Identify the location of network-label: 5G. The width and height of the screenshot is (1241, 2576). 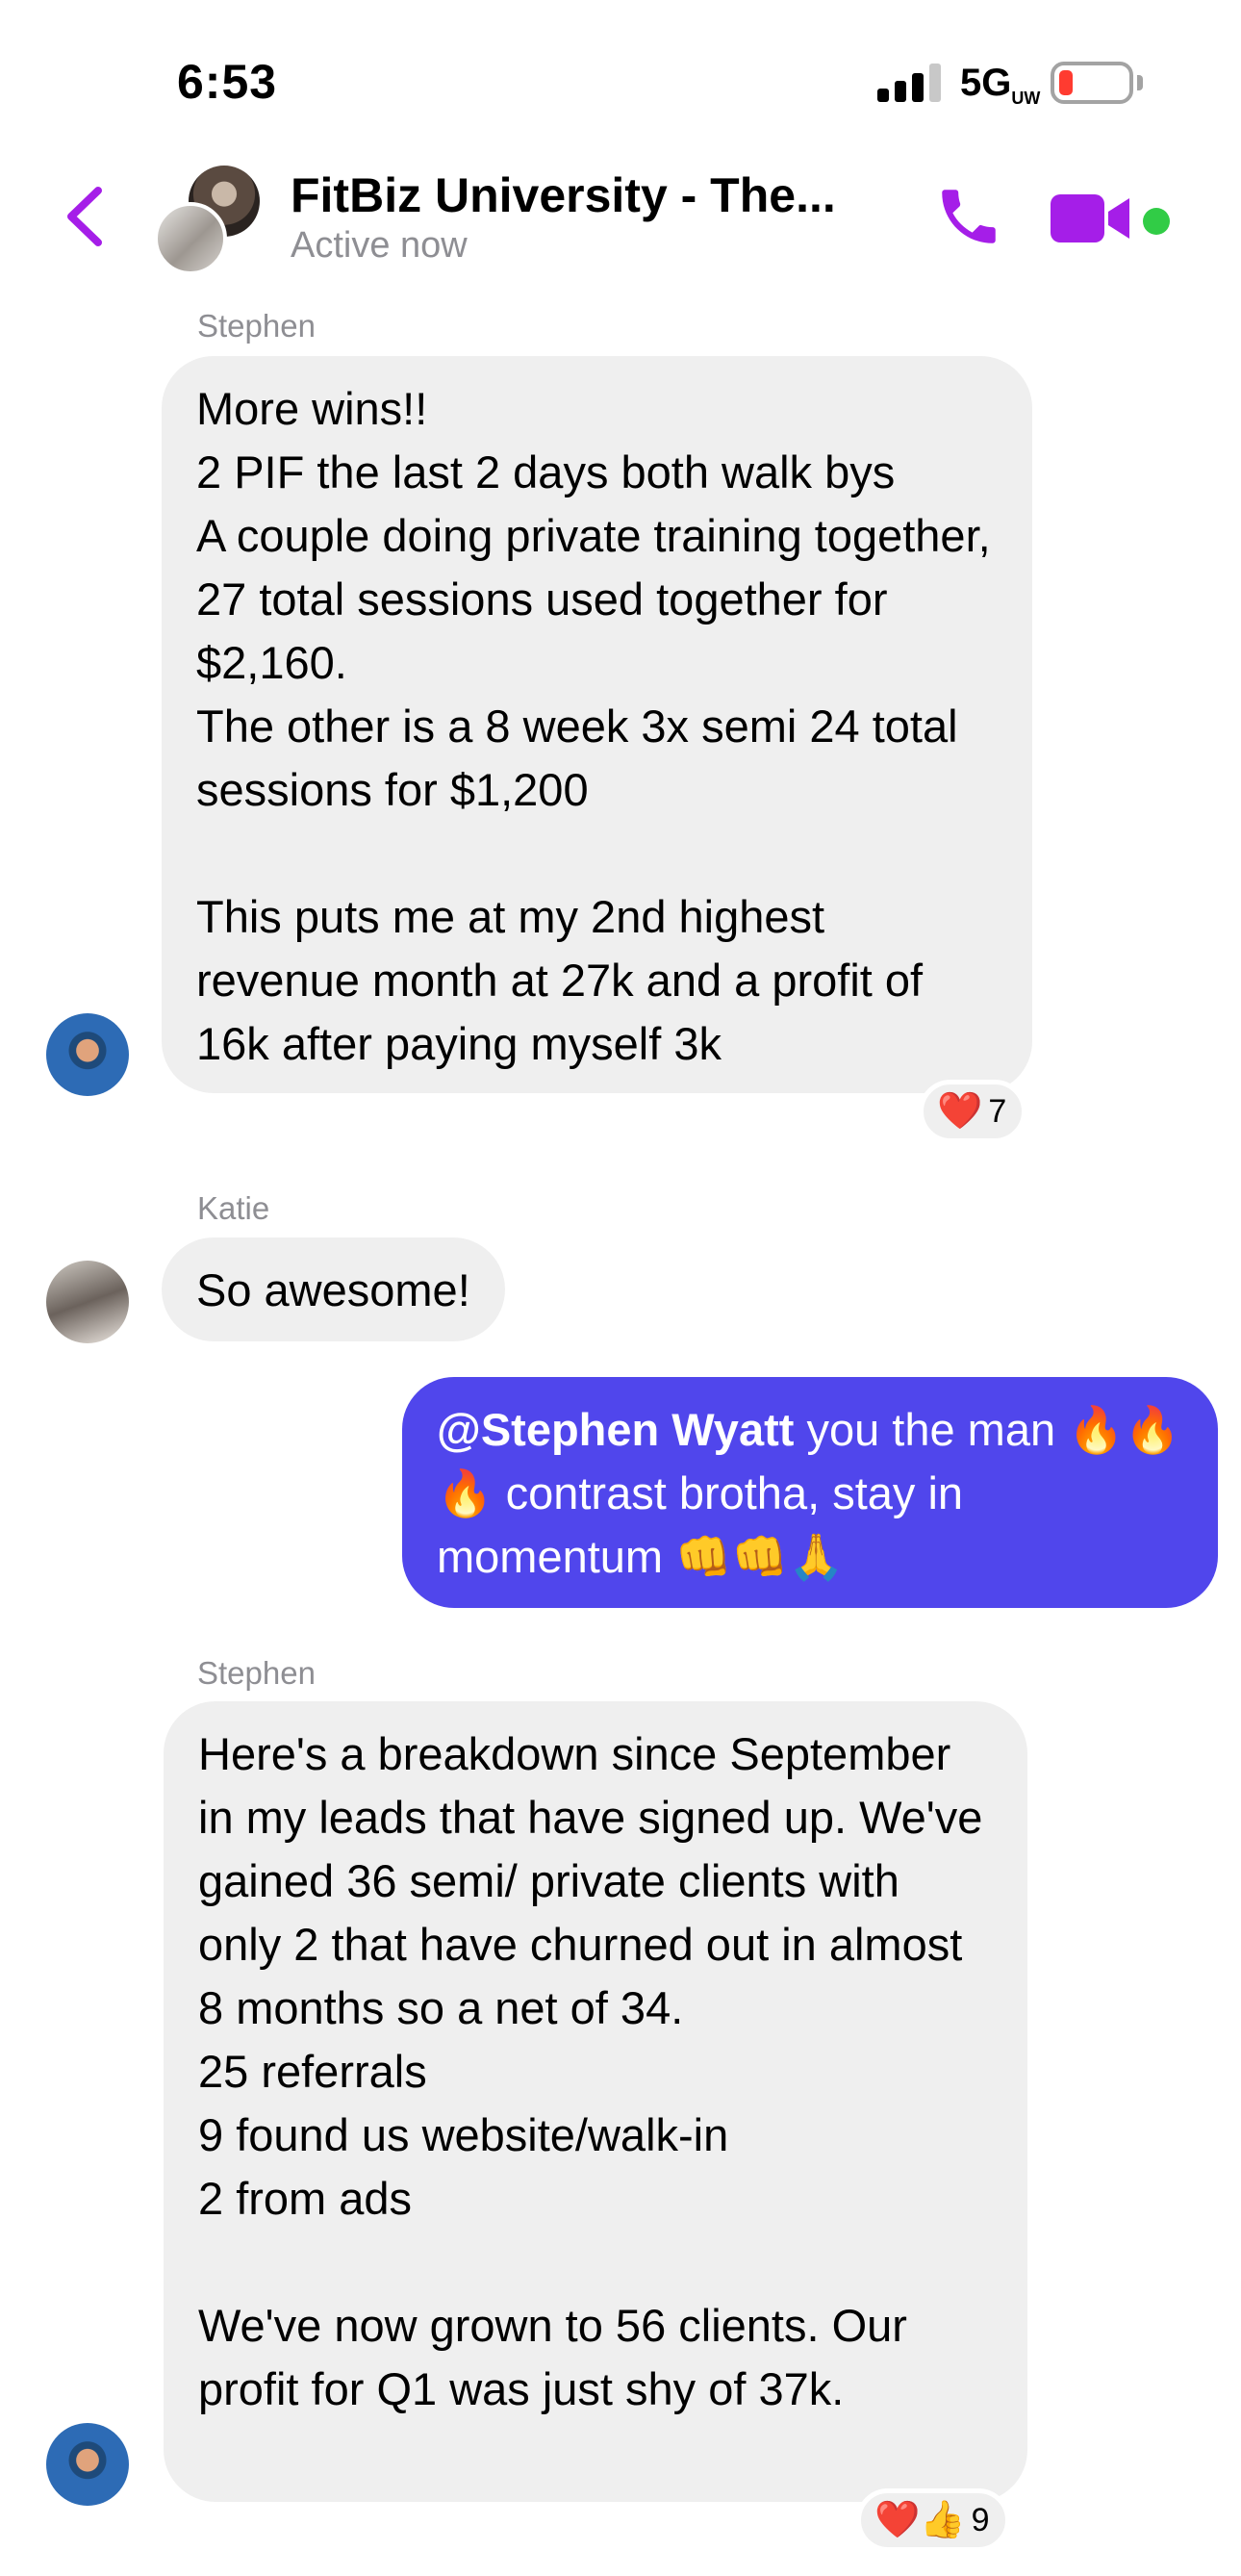
(986, 83).